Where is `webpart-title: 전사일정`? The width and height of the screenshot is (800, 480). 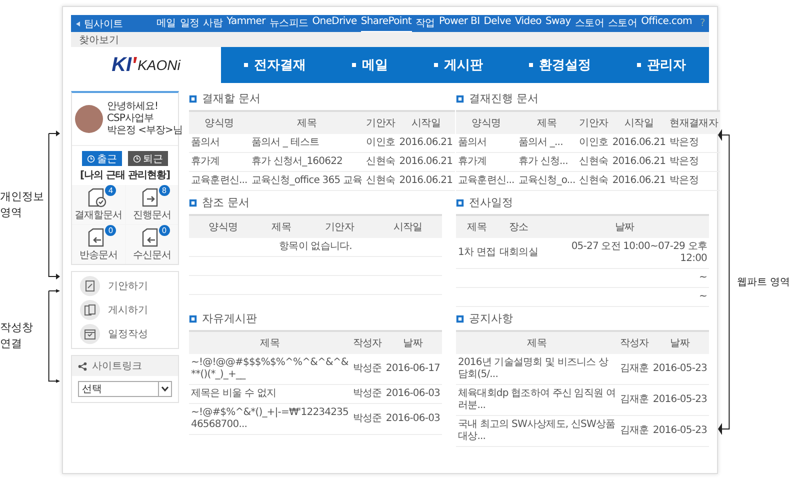
webpart-title: 전사일정 is located at coordinates (491, 202).